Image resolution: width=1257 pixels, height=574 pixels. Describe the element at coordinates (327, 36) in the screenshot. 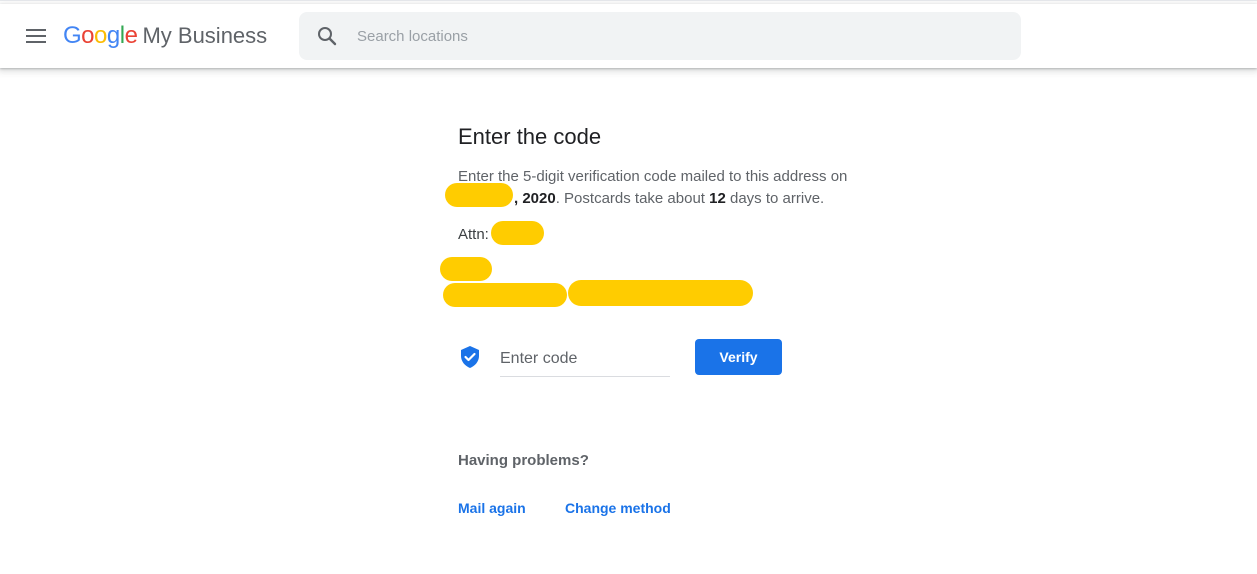

I see `search-icon` at that location.